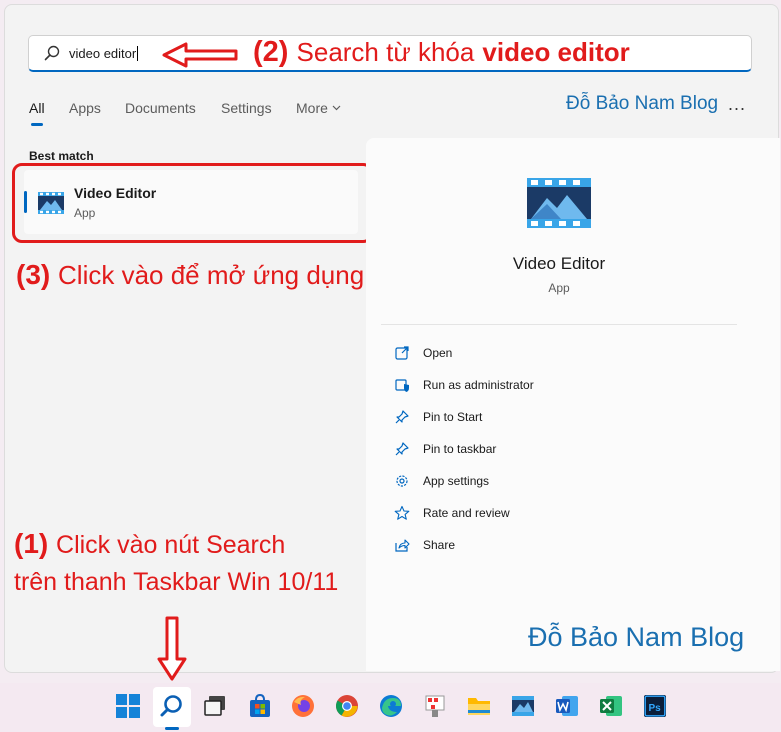 The height and width of the screenshot is (732, 781). What do you see at coordinates (402, 385) in the screenshot?
I see `shield-icon` at bounding box center [402, 385].